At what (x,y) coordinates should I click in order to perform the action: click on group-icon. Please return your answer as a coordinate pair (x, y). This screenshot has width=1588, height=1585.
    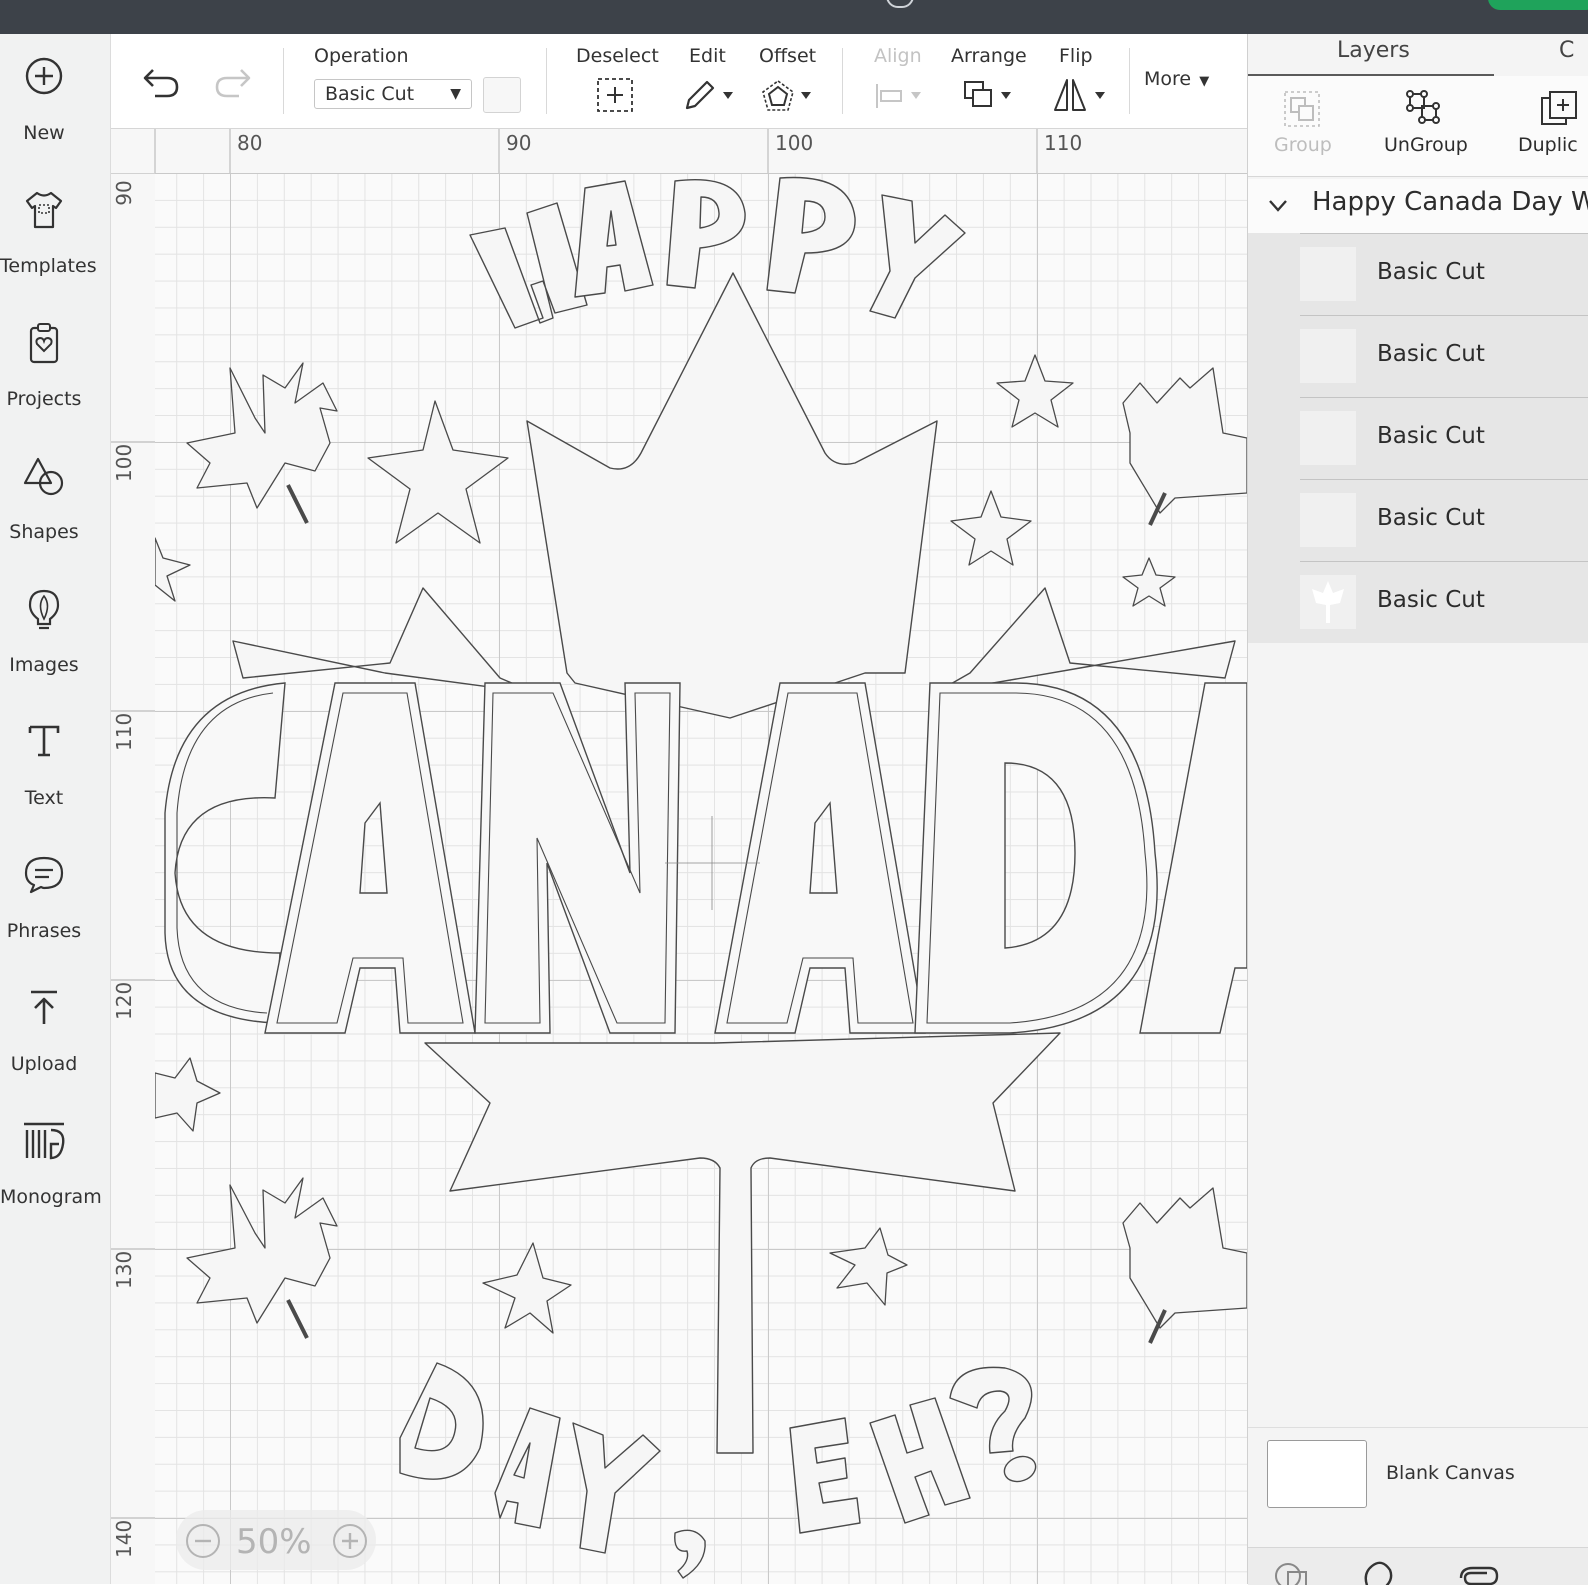
    Looking at the image, I should click on (1302, 109).